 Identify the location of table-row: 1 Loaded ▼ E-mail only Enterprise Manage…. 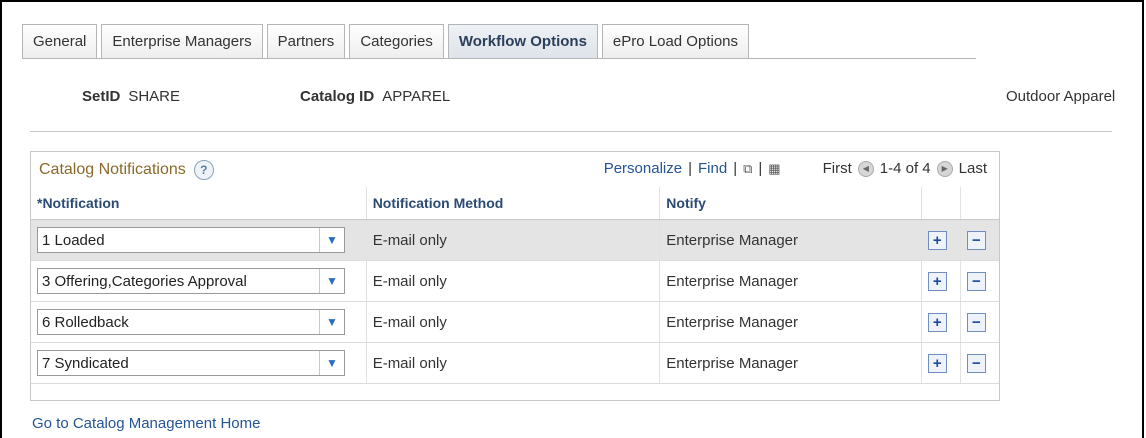
(515, 240).